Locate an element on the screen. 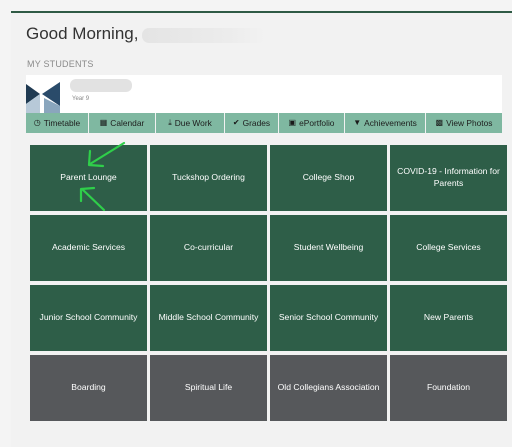 The width and height of the screenshot is (512, 447). tab-label: Due Work is located at coordinates (193, 123).